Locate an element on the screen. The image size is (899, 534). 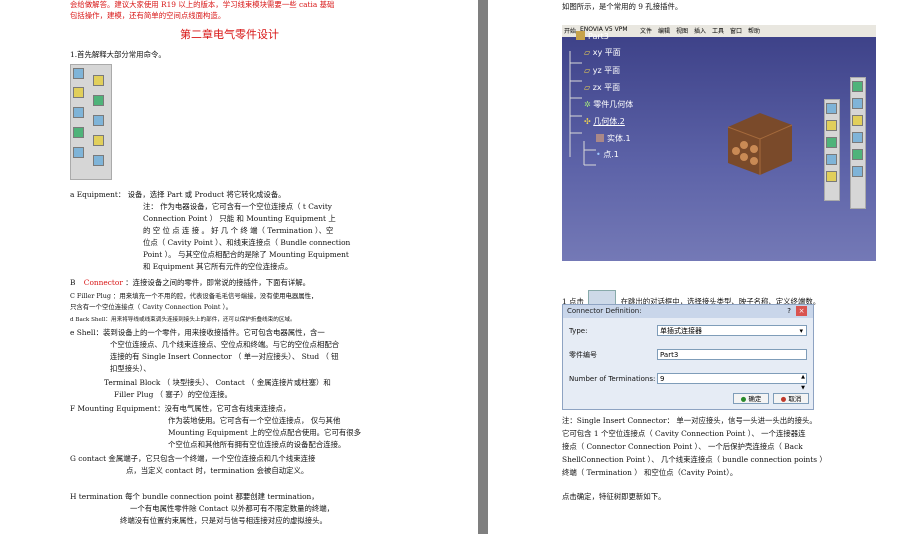
intro-fragment-2: 包括操作，建模，还有简单的空间点线面构造。 is located at coordinates (148, 15).